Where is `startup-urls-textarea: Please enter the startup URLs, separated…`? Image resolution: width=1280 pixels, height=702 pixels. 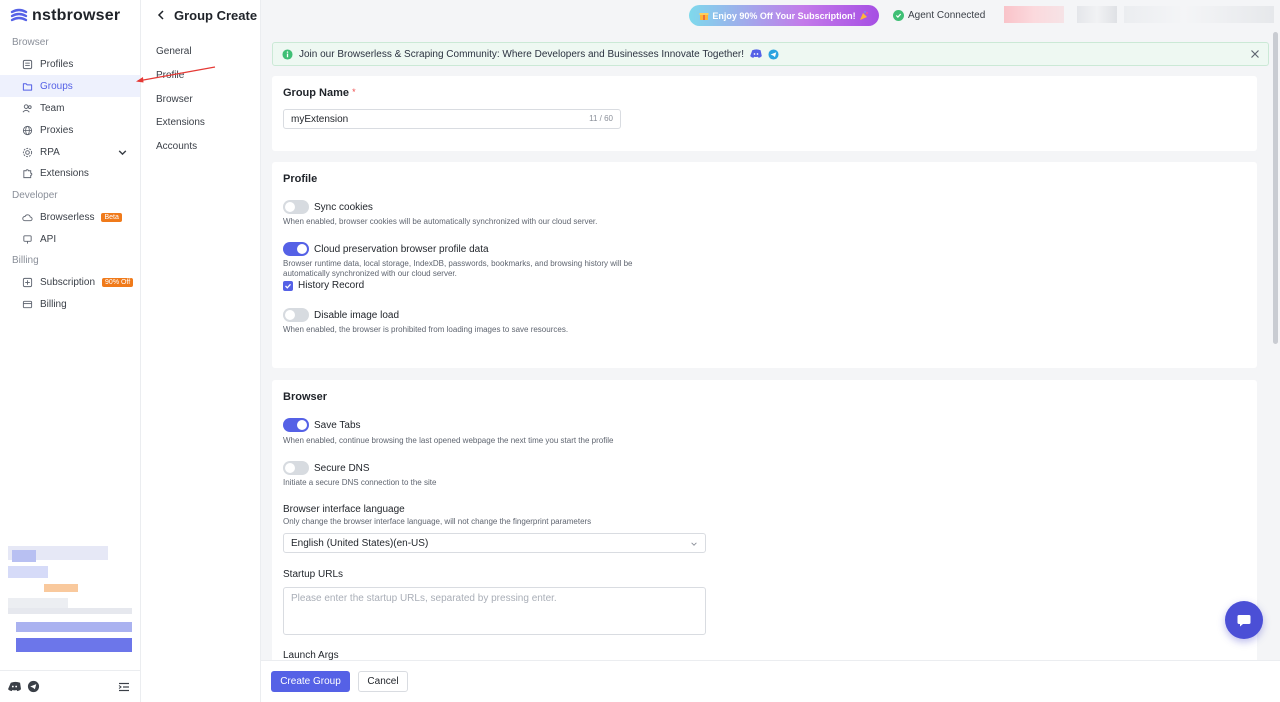
startup-urls-textarea: Please enter the startup URLs, separated… is located at coordinates (494, 611).